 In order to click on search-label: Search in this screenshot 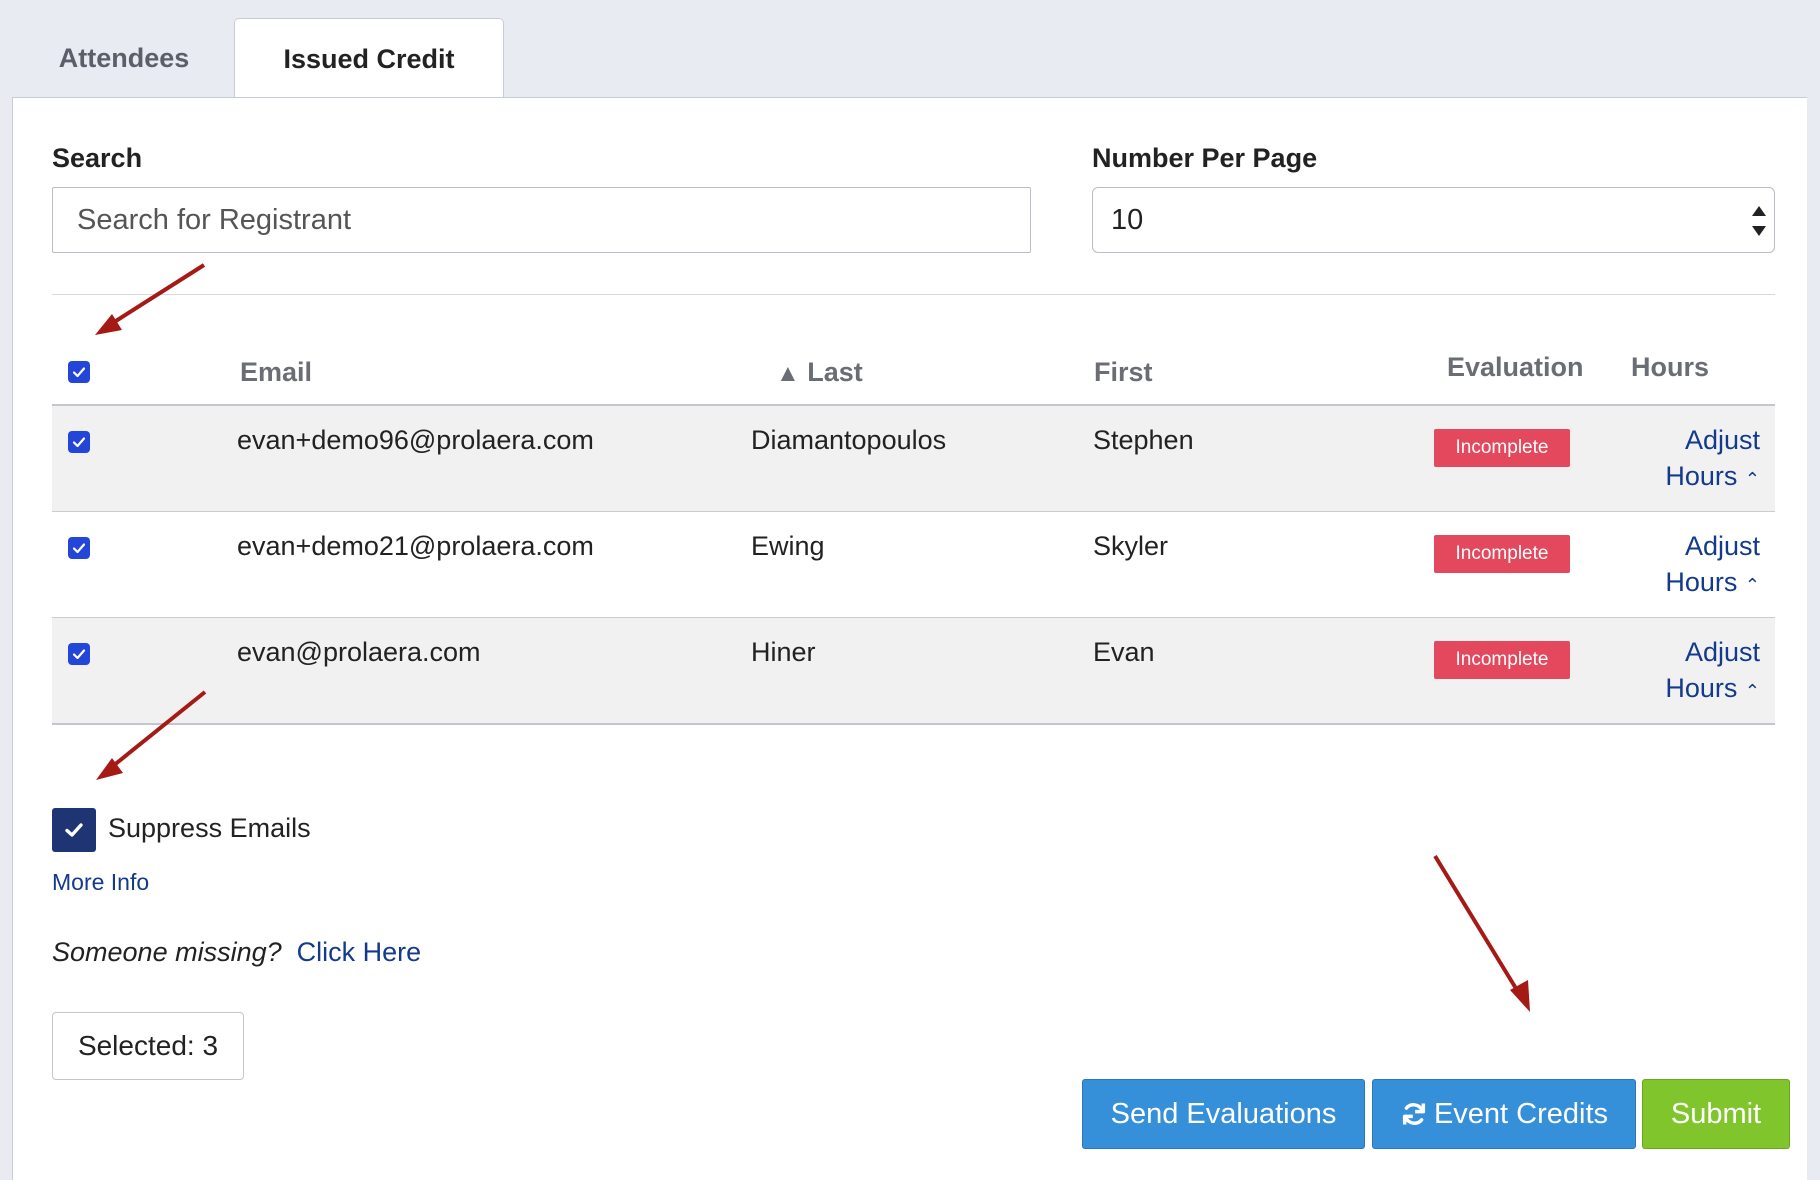, I will do `click(97, 158)`.